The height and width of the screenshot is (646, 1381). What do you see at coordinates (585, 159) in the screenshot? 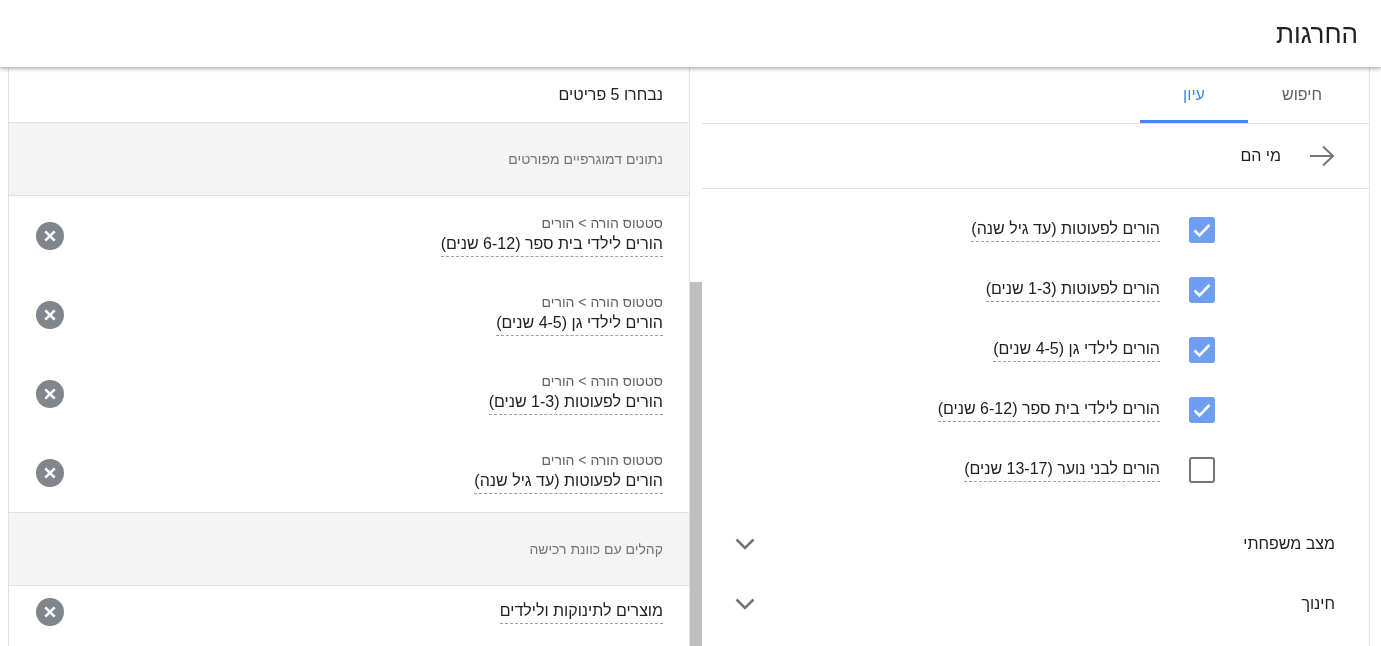
I see `group-title: נתונים דמוגרפיים מפורטים` at bounding box center [585, 159].